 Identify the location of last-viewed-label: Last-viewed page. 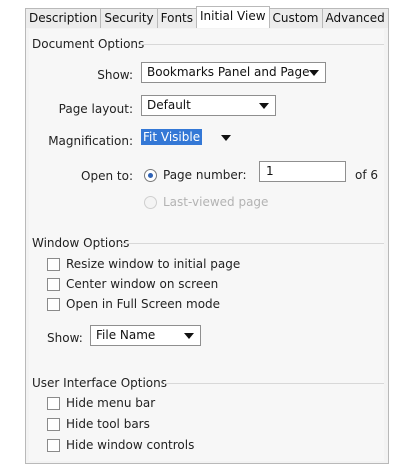
(216, 202).